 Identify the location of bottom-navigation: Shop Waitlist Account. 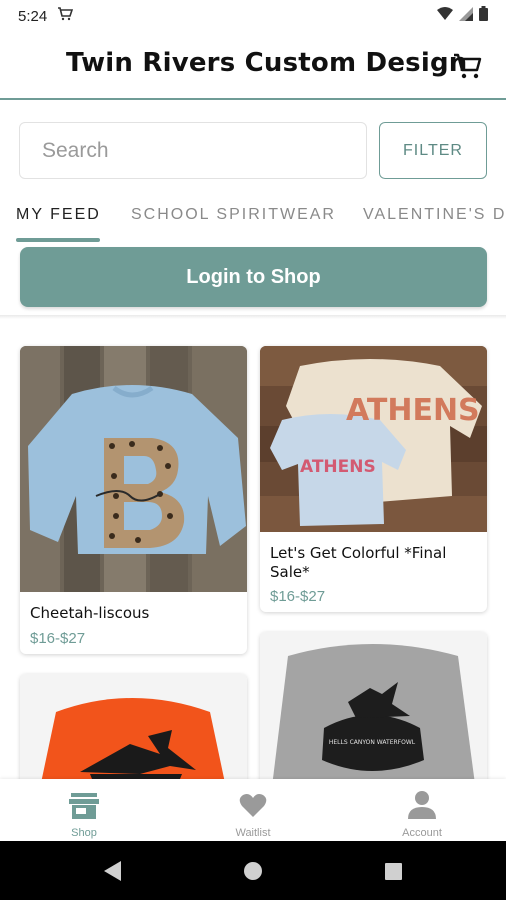
(253, 810).